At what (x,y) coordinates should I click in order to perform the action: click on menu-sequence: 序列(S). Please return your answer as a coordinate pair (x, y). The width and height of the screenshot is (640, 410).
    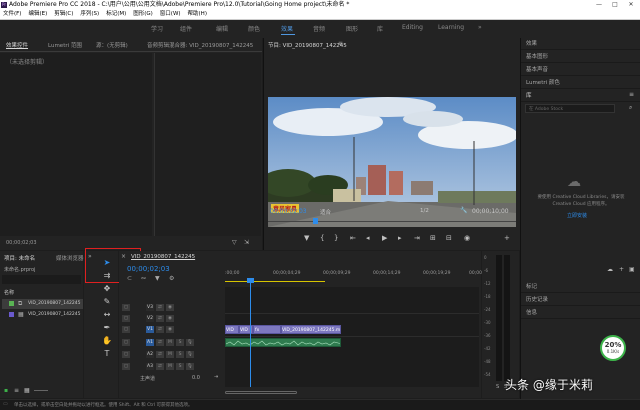
    Looking at the image, I should click on (89, 14).